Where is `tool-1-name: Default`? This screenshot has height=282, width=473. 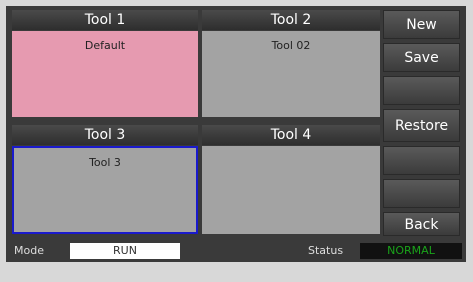 tool-1-name: Default is located at coordinates (105, 45).